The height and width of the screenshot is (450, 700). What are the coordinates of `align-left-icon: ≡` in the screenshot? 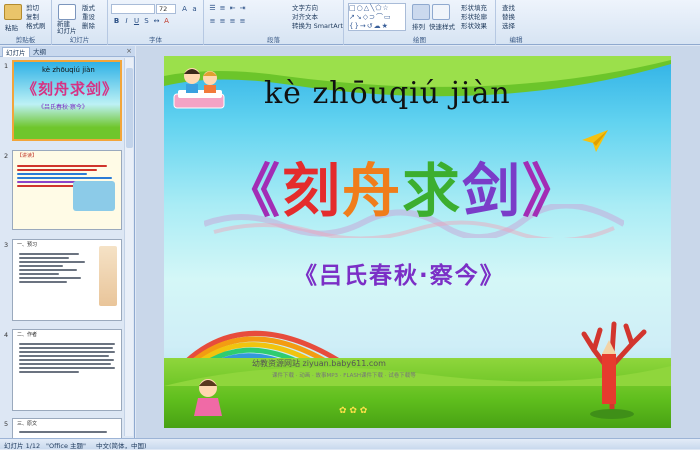 It's located at (212, 21).